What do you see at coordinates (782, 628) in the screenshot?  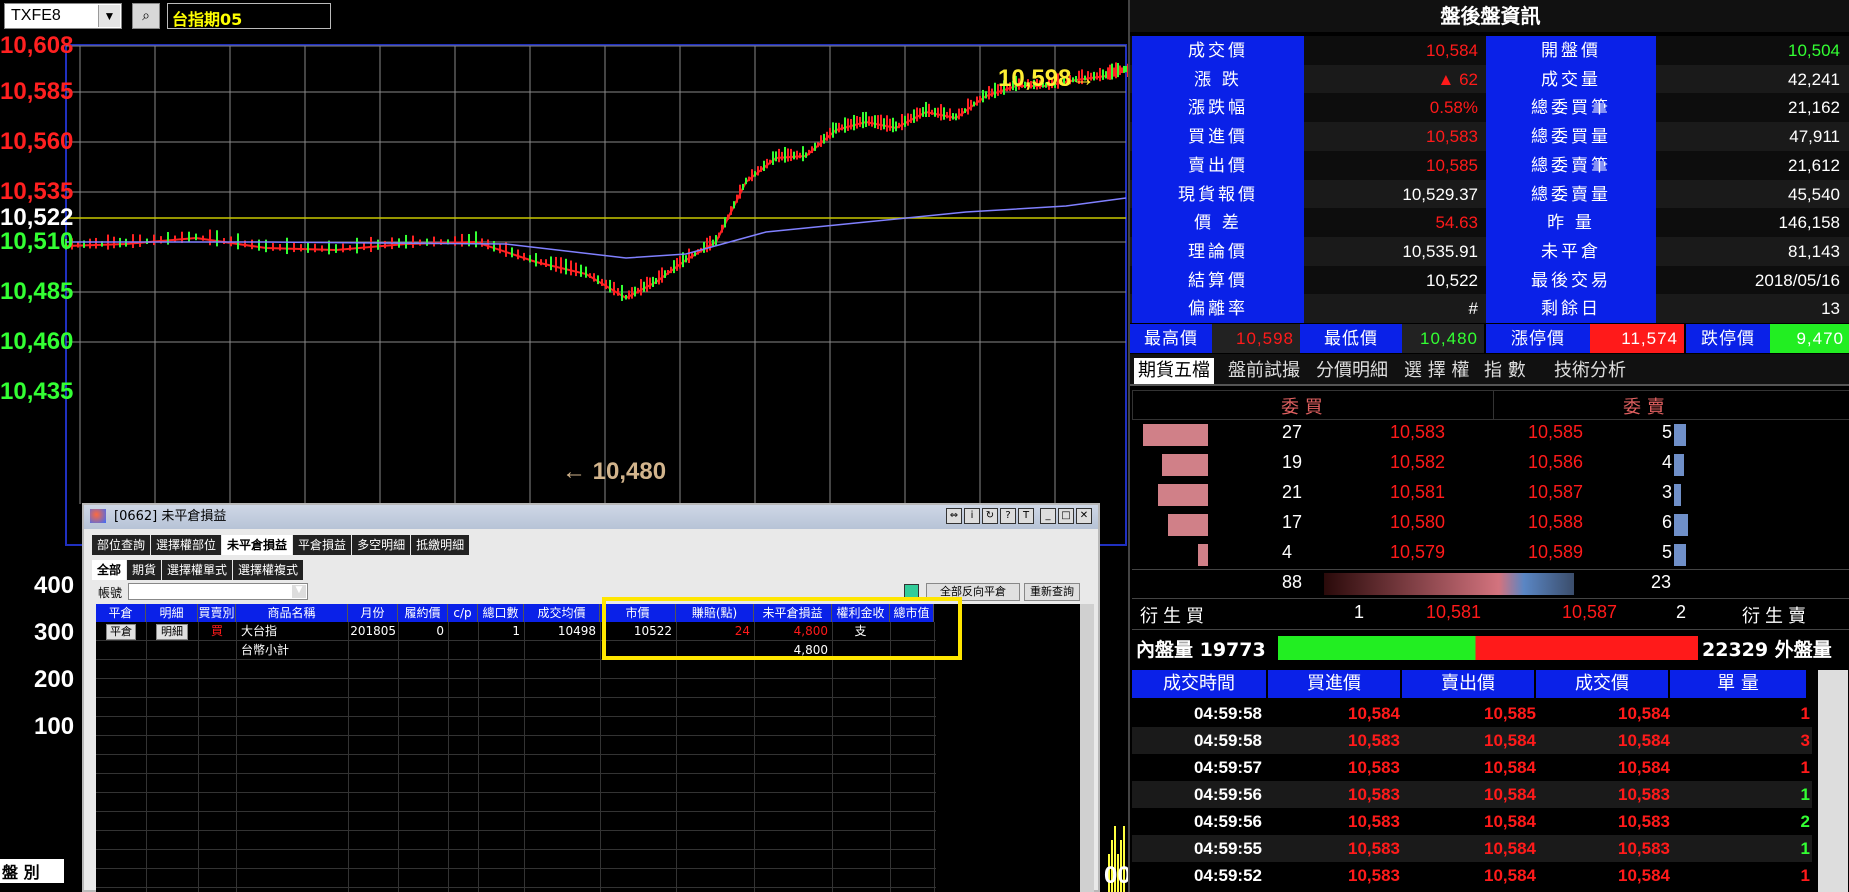 I see `highlight-box` at bounding box center [782, 628].